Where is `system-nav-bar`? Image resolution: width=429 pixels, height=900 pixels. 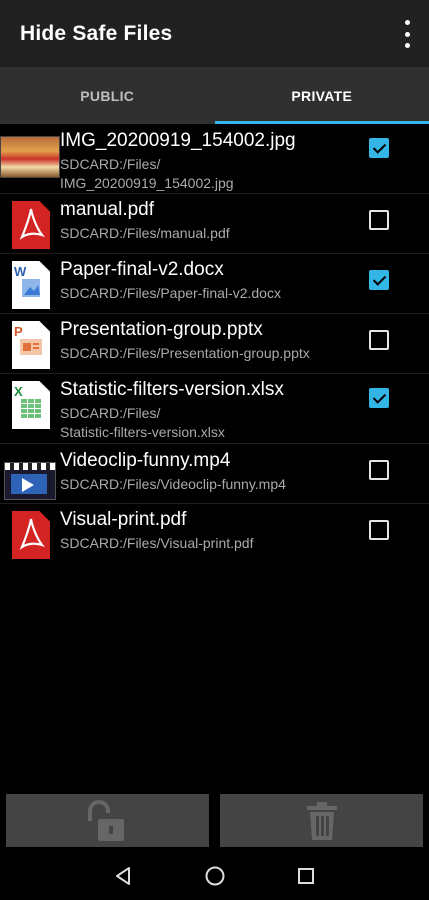
system-nav-bar is located at coordinates (214, 876).